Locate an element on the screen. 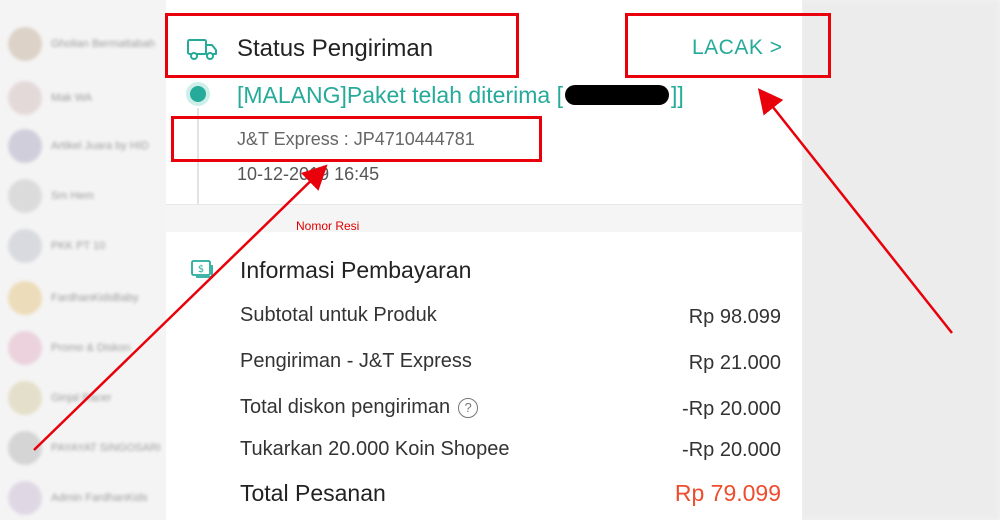  background-chat-name: Gholian Bermattabah is located at coordinates (103, 44).